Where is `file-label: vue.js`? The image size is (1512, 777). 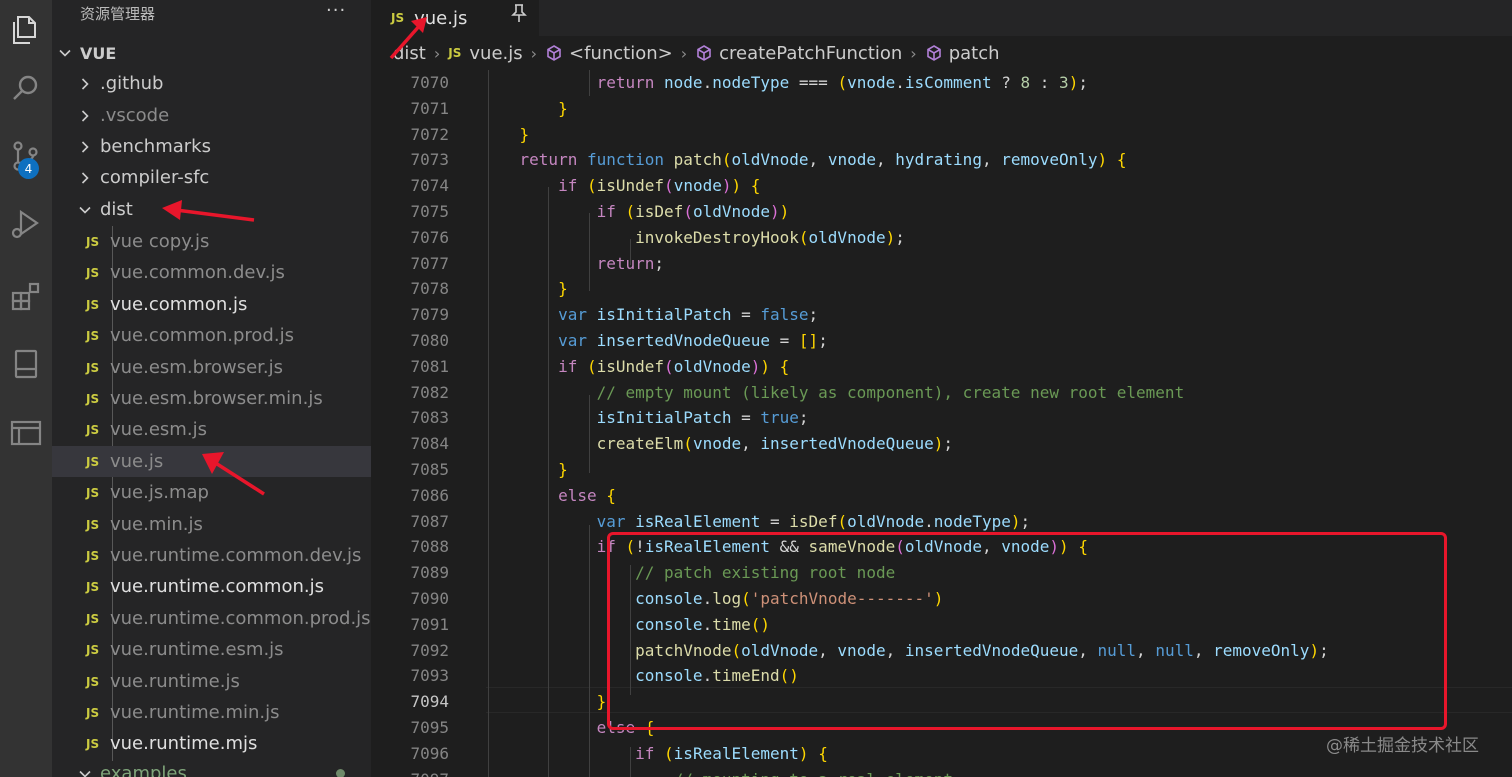
file-label: vue.js is located at coordinates (137, 461).